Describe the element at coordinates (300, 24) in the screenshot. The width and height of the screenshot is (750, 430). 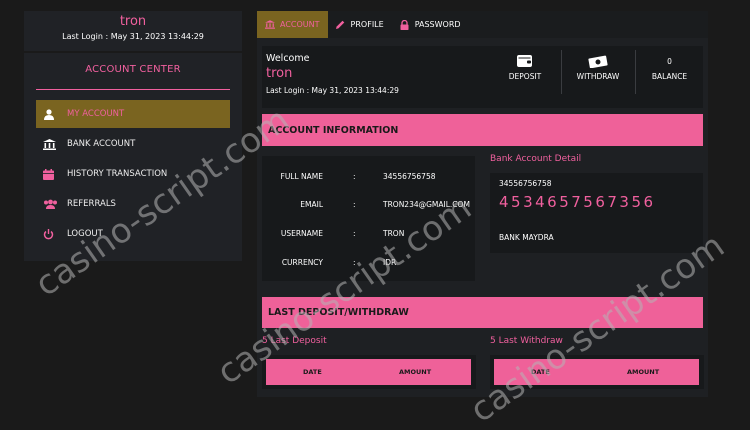
I see `tab-label: ACCOUNT` at that location.